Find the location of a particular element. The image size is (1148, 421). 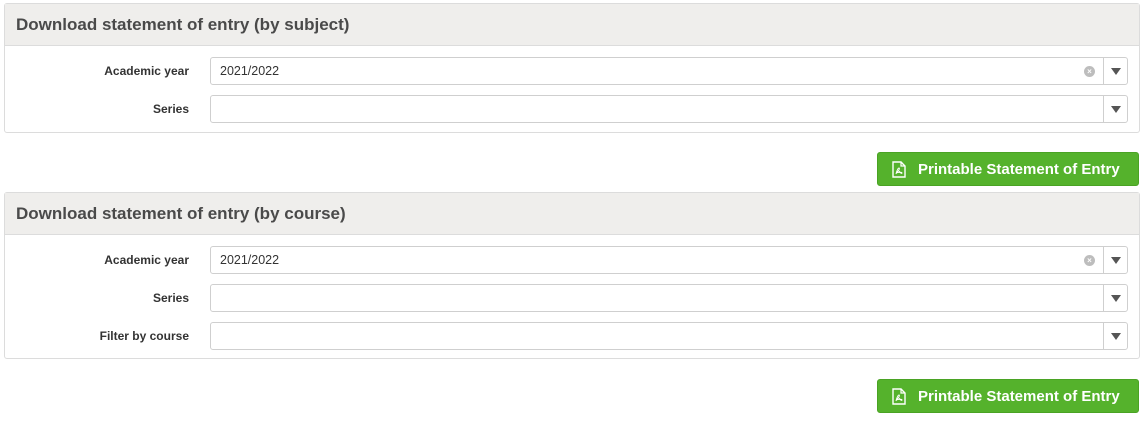

subject-series-row: Series is located at coordinates (572, 109).